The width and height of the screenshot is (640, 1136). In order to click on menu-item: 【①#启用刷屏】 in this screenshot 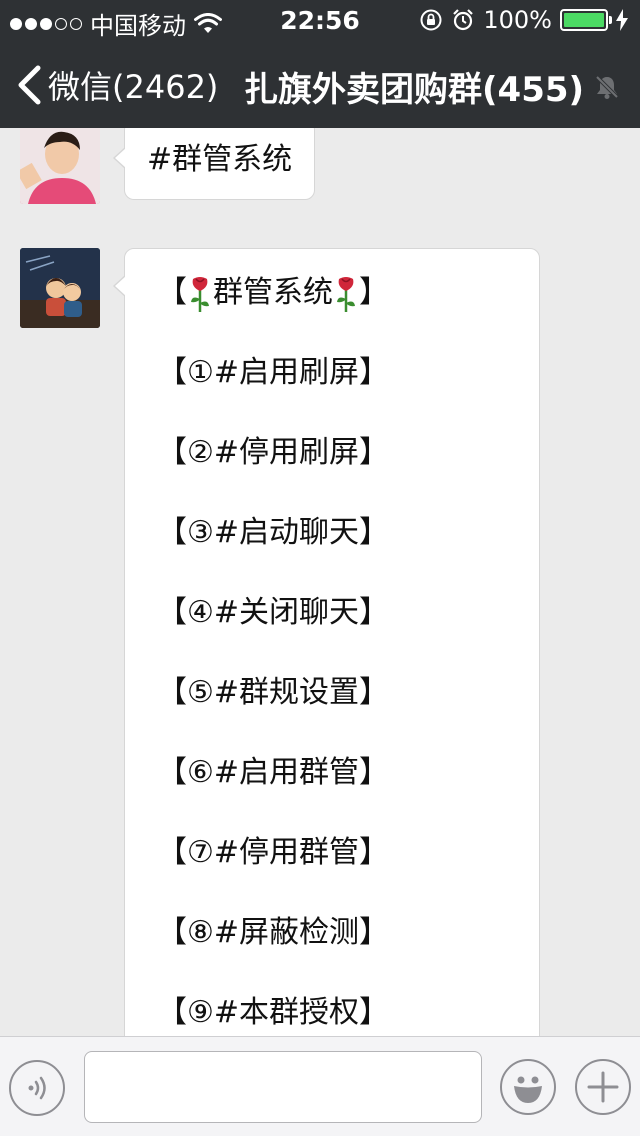, I will do `click(273, 372)`.